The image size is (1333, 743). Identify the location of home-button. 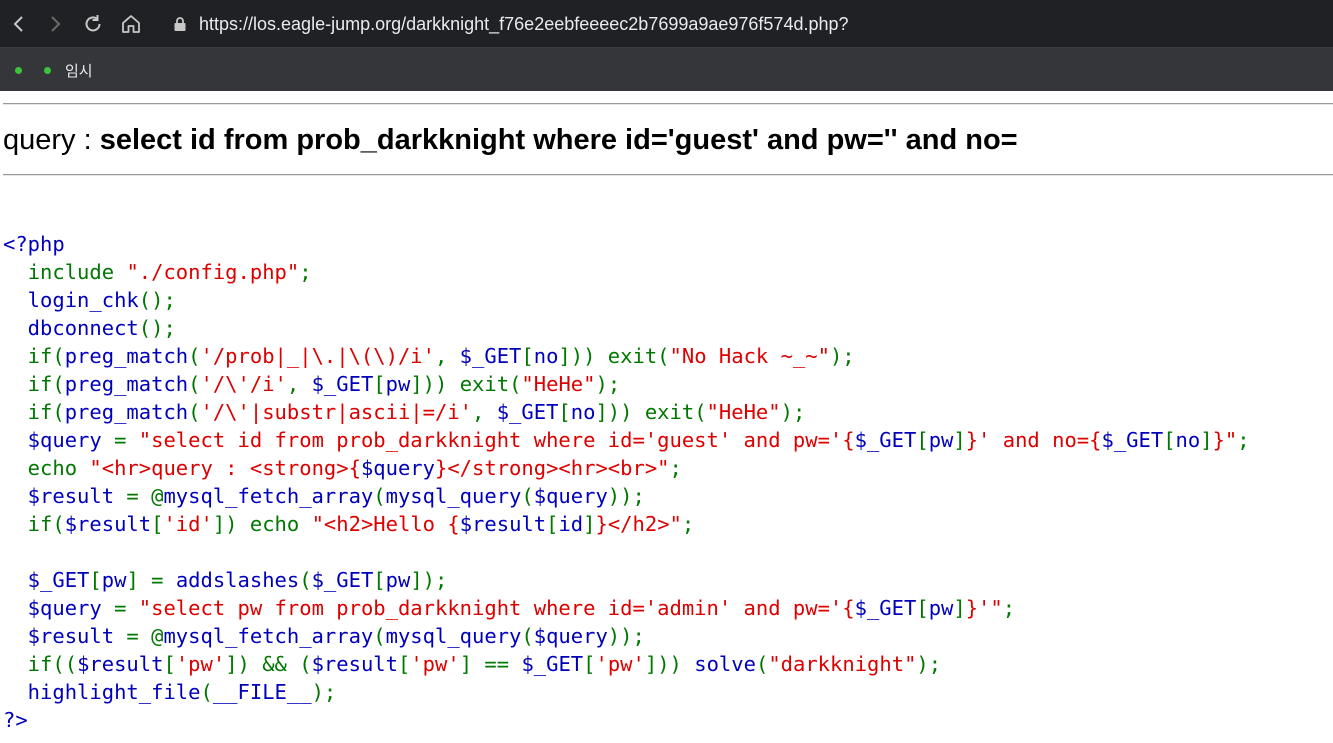
(131, 24).